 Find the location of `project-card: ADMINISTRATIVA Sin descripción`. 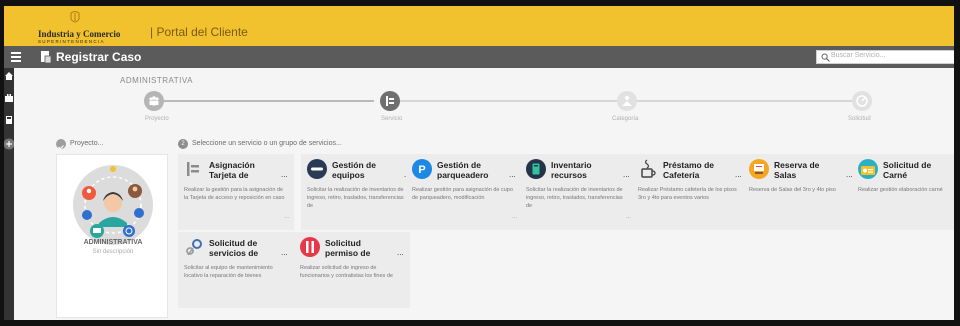

project-card: ADMINISTRATIVA Sin descripción is located at coordinates (112, 236).